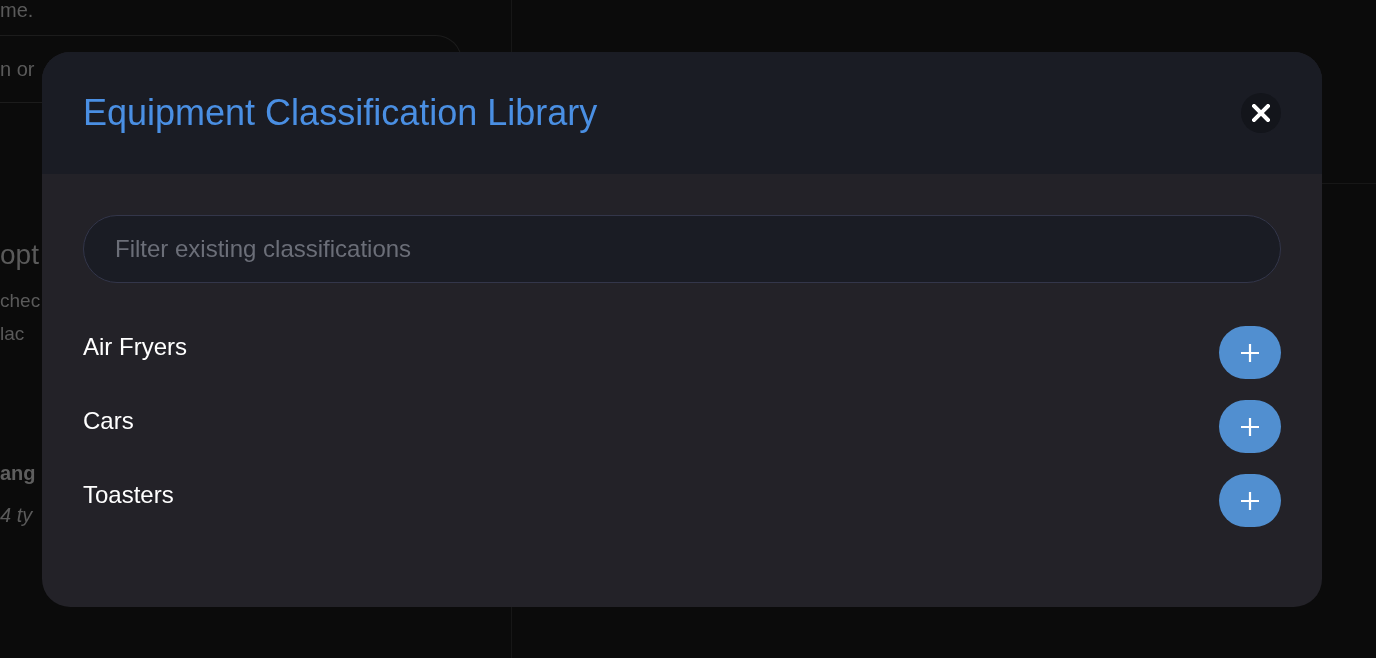 This screenshot has height=658, width=1376. Describe the element at coordinates (17, 10) in the screenshot. I see `text-line: me.` at that location.